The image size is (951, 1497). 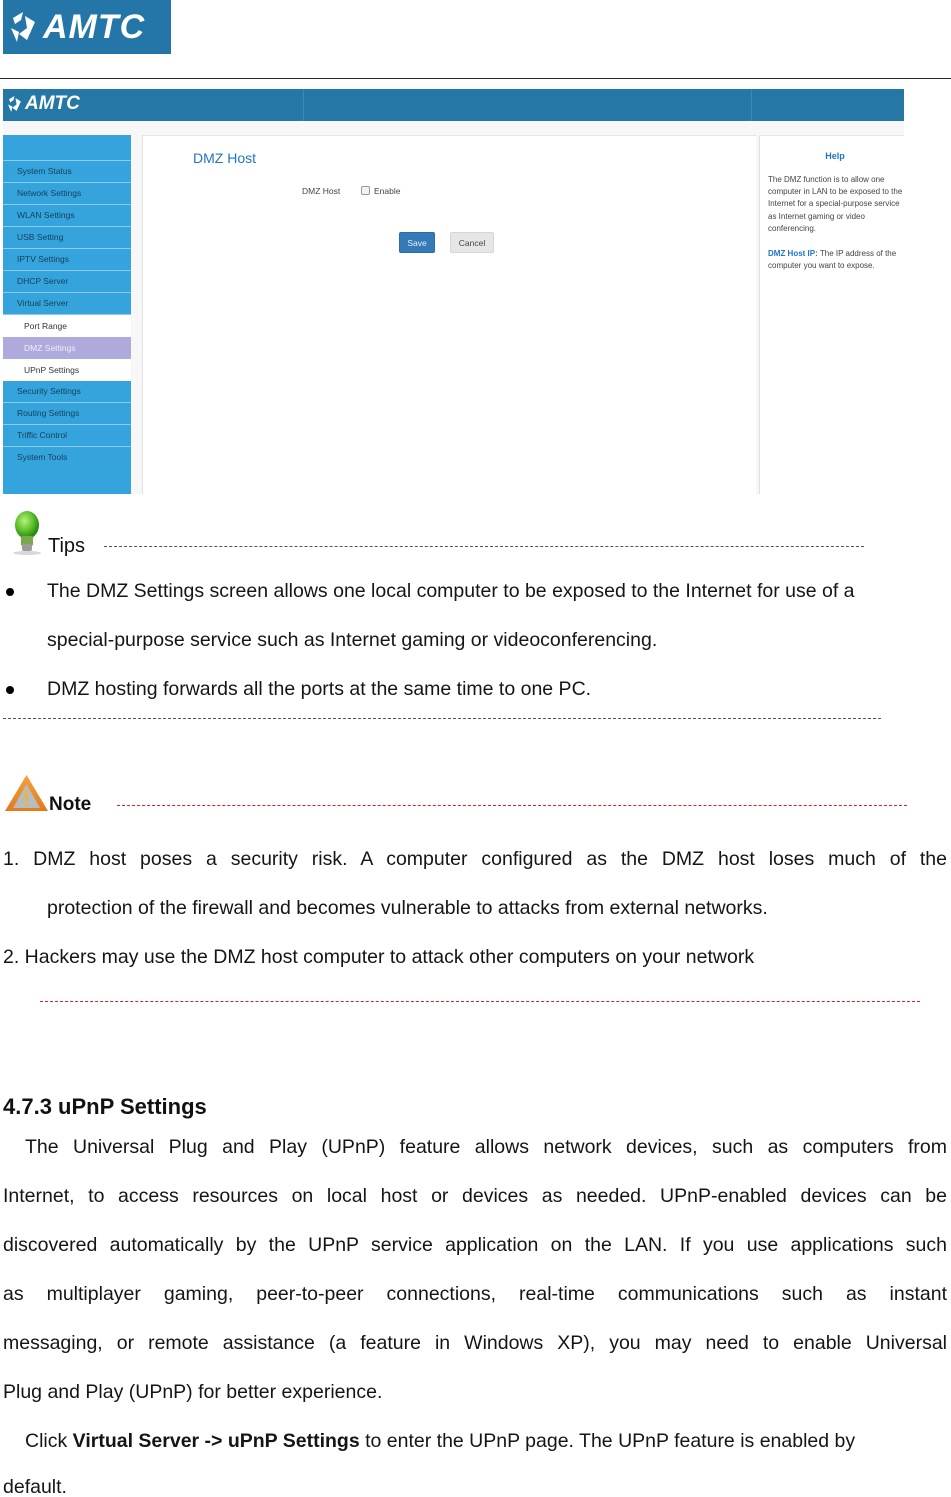 What do you see at coordinates (321, 191) in the screenshot?
I see `dmz-host-label: DMZ Host` at bounding box center [321, 191].